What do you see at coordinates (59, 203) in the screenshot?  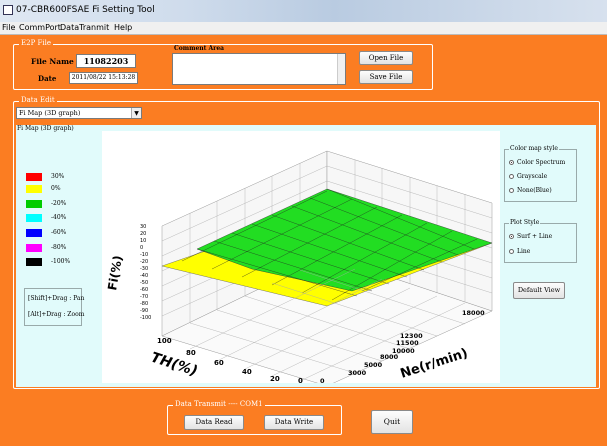 I see `legend-label: -20%` at bounding box center [59, 203].